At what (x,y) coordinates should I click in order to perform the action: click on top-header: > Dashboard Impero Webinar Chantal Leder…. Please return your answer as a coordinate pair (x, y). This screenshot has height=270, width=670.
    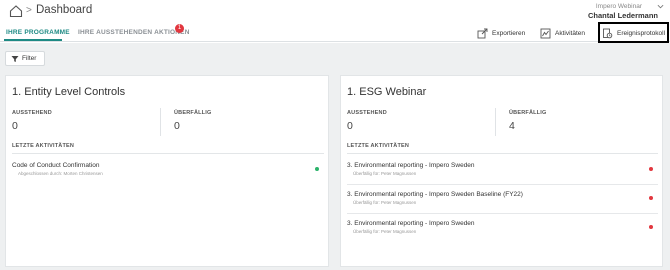
    Looking at the image, I should click on (335, 12).